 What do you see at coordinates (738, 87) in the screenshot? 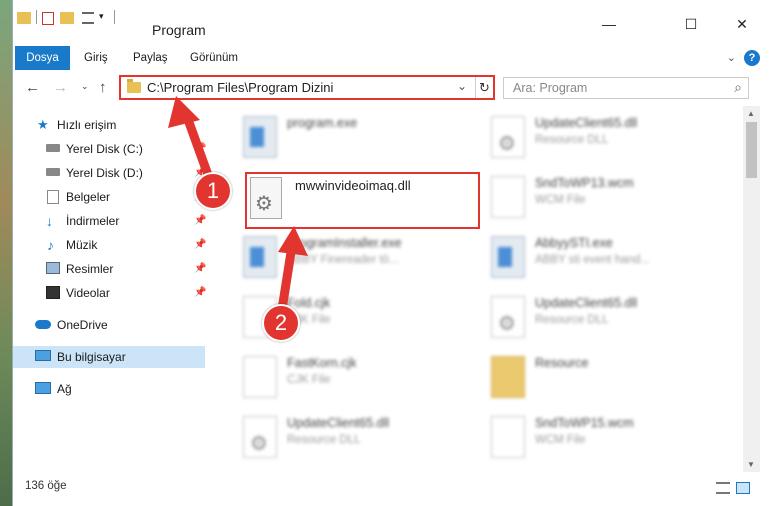
I see `search-icon: ⌕` at bounding box center [738, 87].